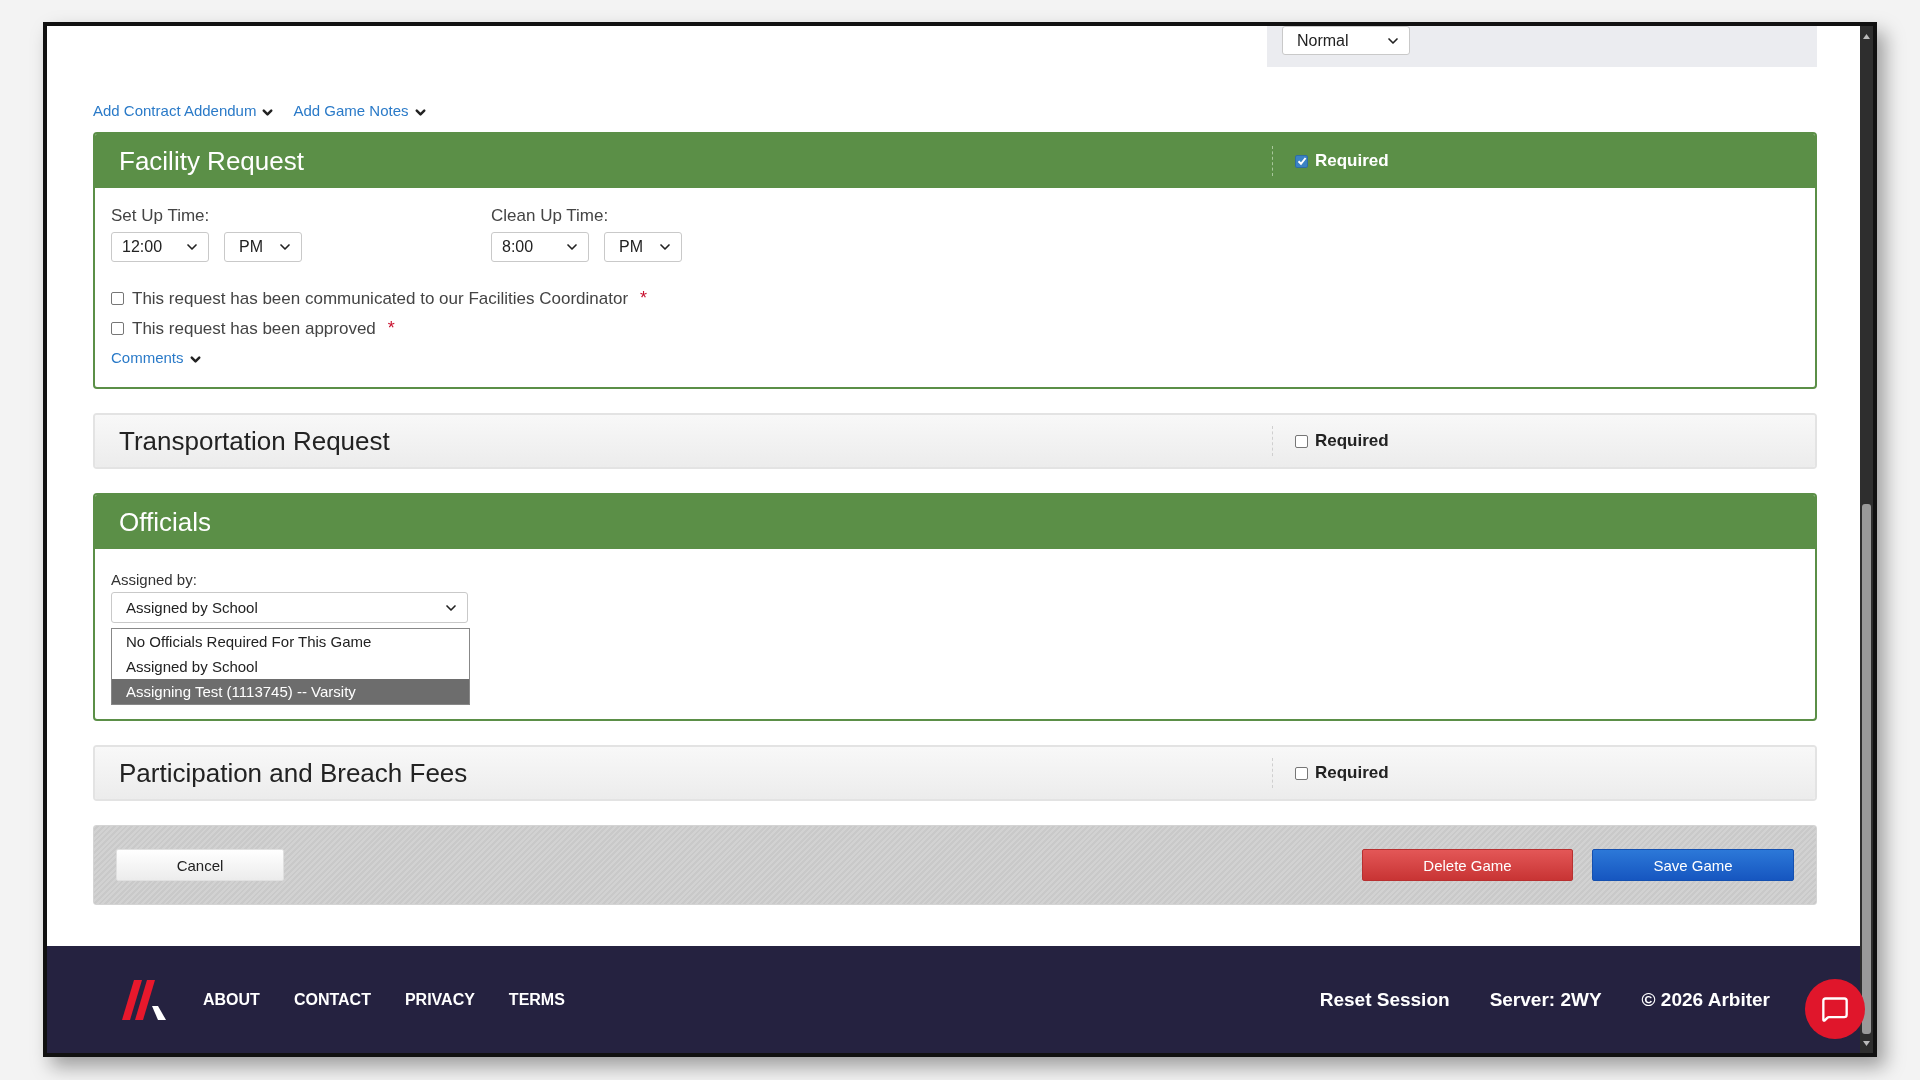 The height and width of the screenshot is (1080, 1920). Describe the element at coordinates (1384, 999) in the screenshot. I see `footer-link: Reset Session` at that location.